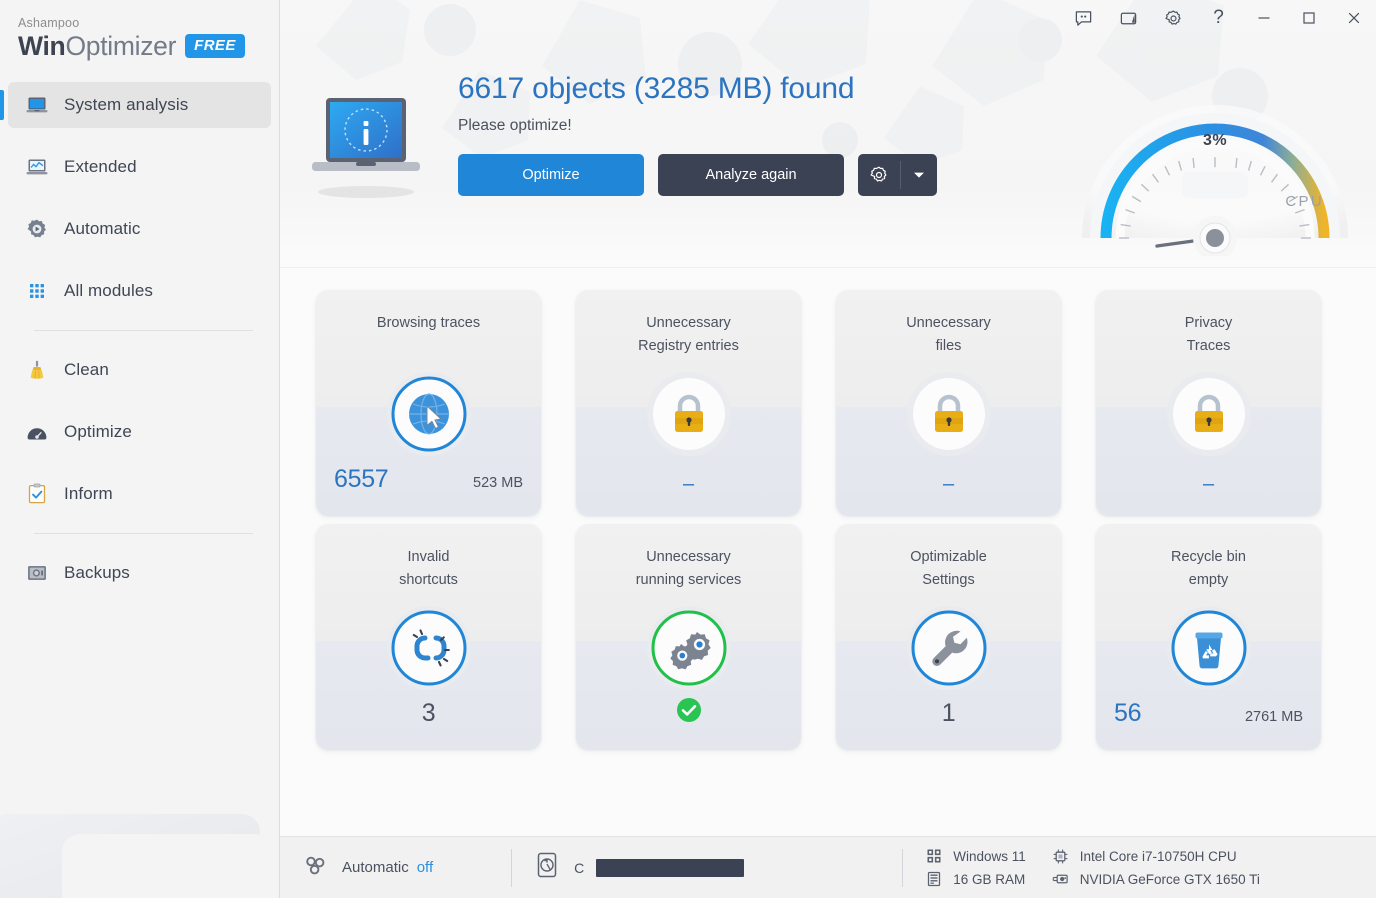 The height and width of the screenshot is (898, 1376). Describe the element at coordinates (1083, 18) in the screenshot. I see `feedback-icon` at that location.